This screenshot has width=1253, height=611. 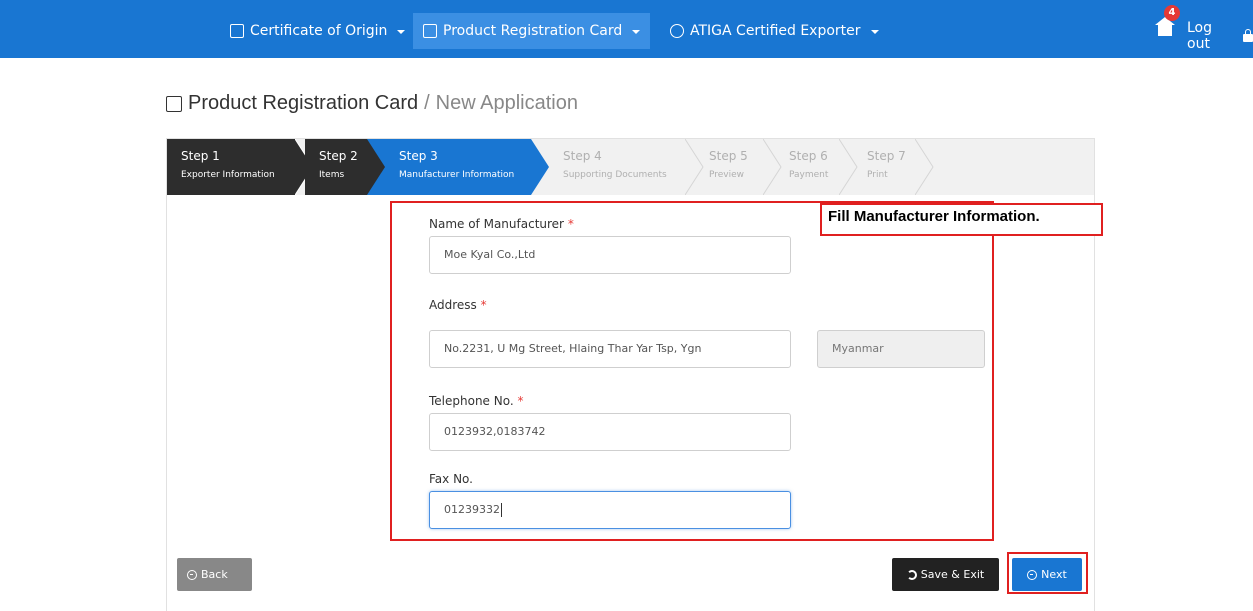 What do you see at coordinates (496, 224) in the screenshot?
I see `manufacturer-label-text: Name of Manufacturer` at bounding box center [496, 224].